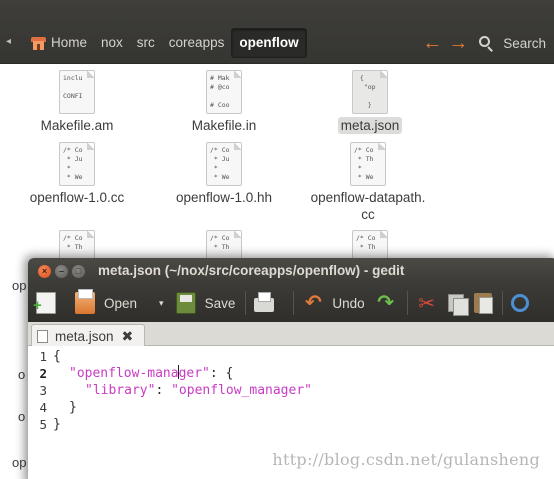  I want to click on file-name: openflow-1.0.cc, so click(77, 197).